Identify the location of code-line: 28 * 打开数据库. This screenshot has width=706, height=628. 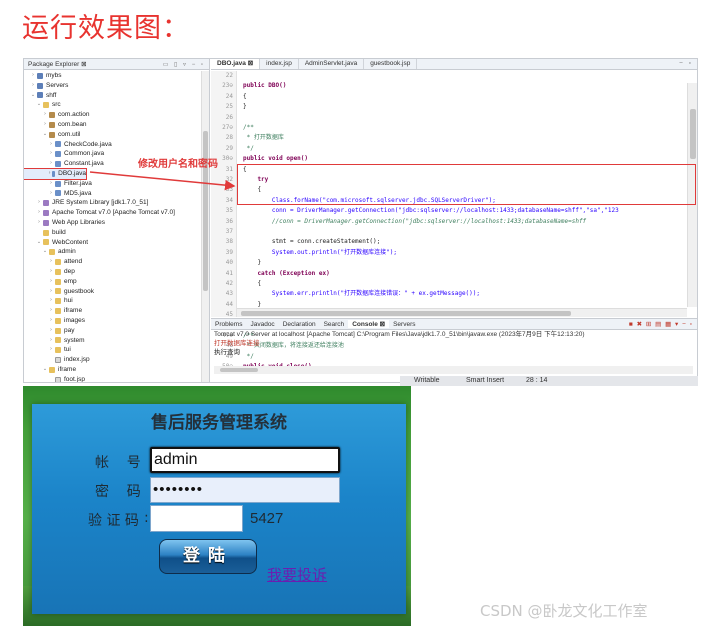
(448, 138).